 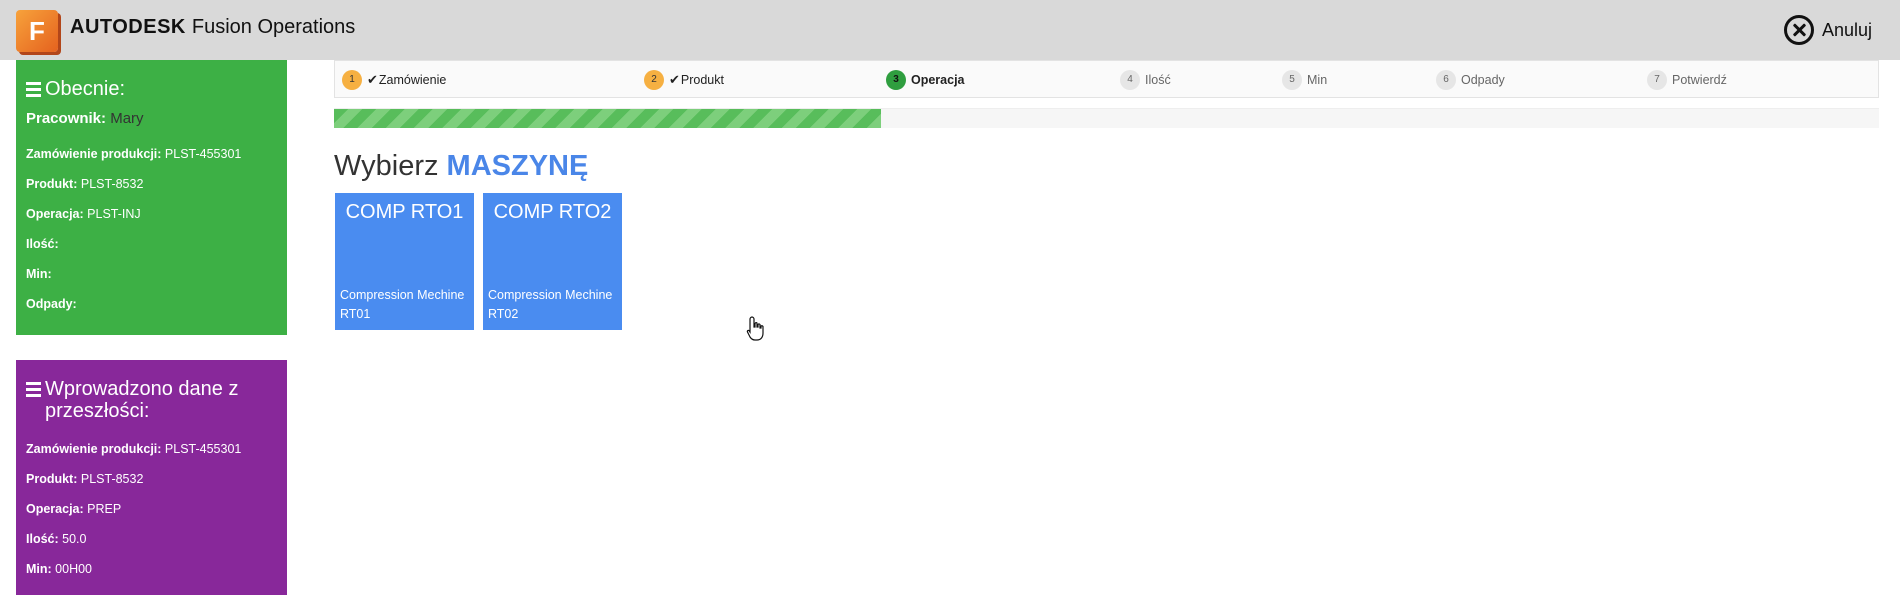 I want to click on past-row-quantity: Ilość: 50.0, so click(x=56, y=539).